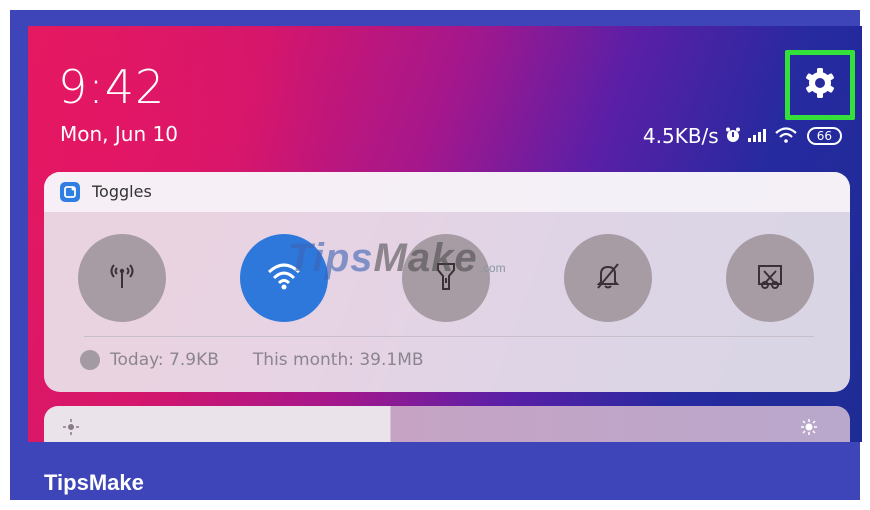 This screenshot has width=870, height=510. I want to click on data-usage: Today: 7.9KB This month: 39.1MB, so click(252, 360).